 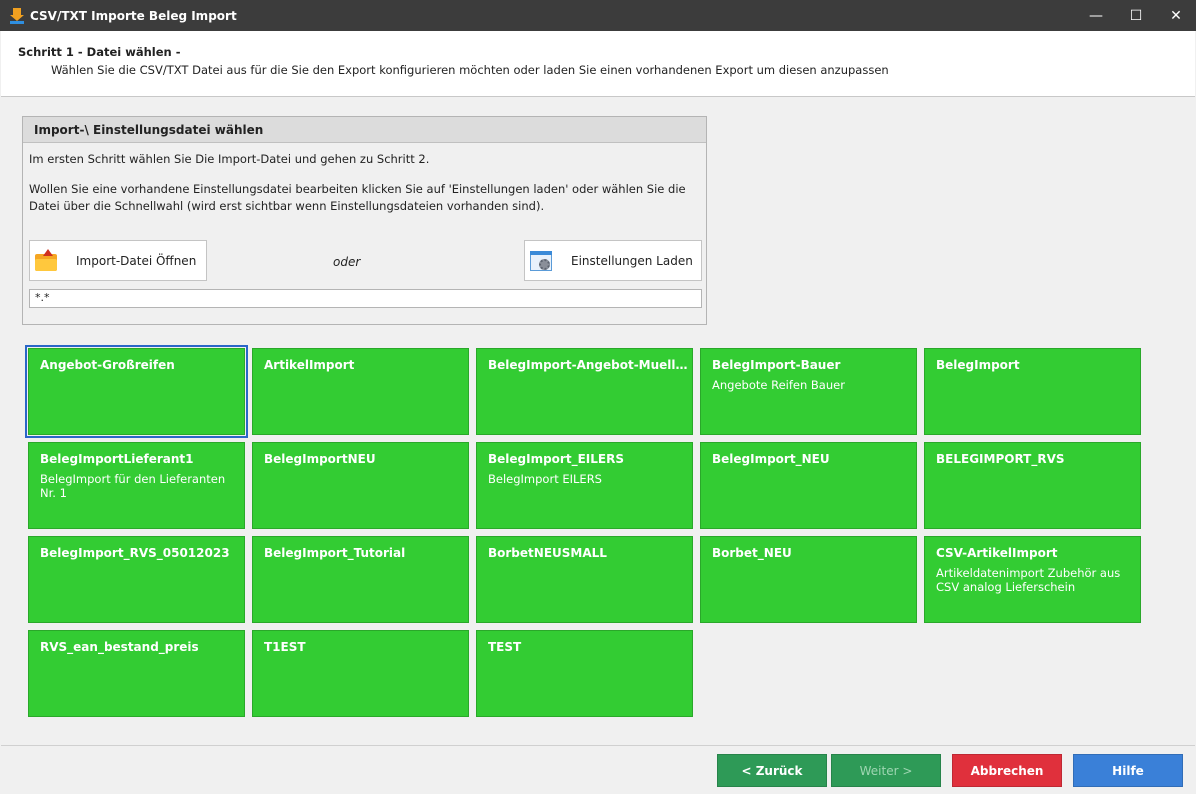 I want to click on window-controls: — ☐ ✕, so click(x=1136, y=15).